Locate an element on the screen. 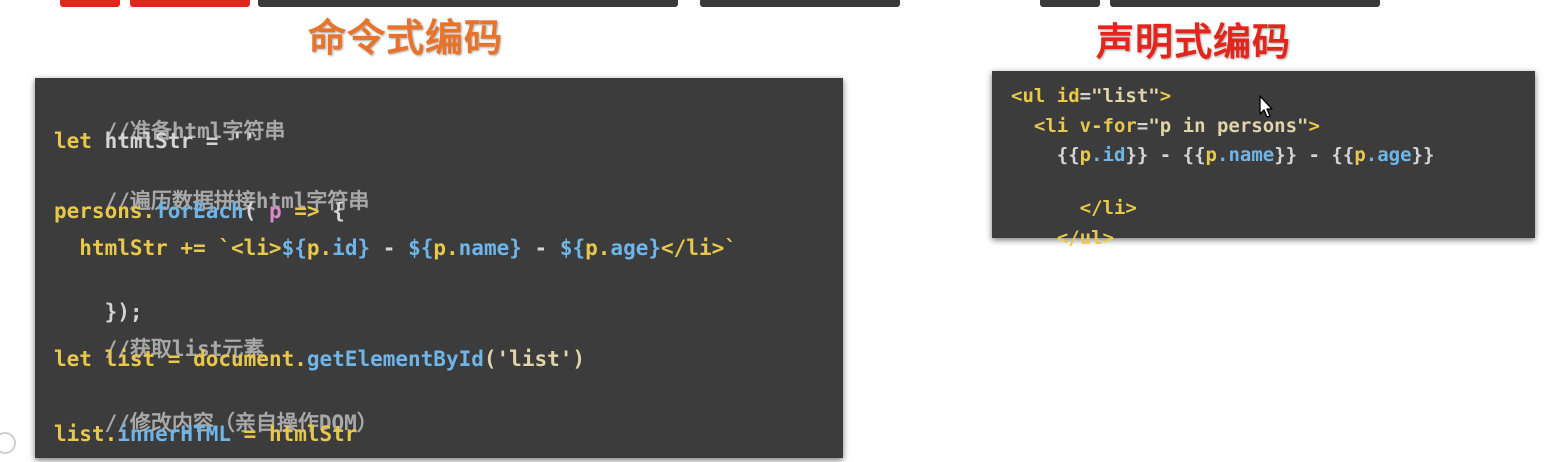 This screenshot has width=1556, height=462. code-tag: </ul> is located at coordinates (1085, 238).